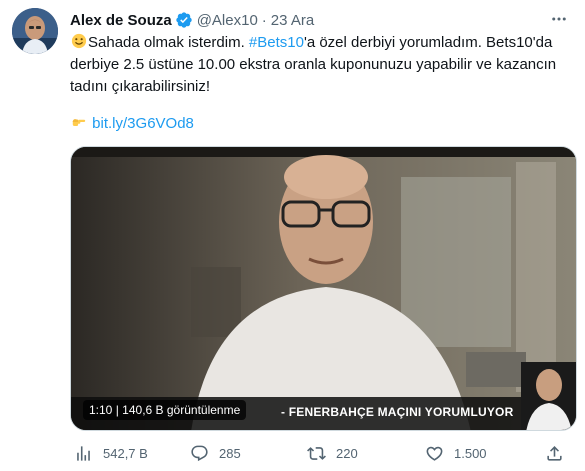  I want to click on tweet-text-part1: Sahada olmak isterdim., so click(168, 42).